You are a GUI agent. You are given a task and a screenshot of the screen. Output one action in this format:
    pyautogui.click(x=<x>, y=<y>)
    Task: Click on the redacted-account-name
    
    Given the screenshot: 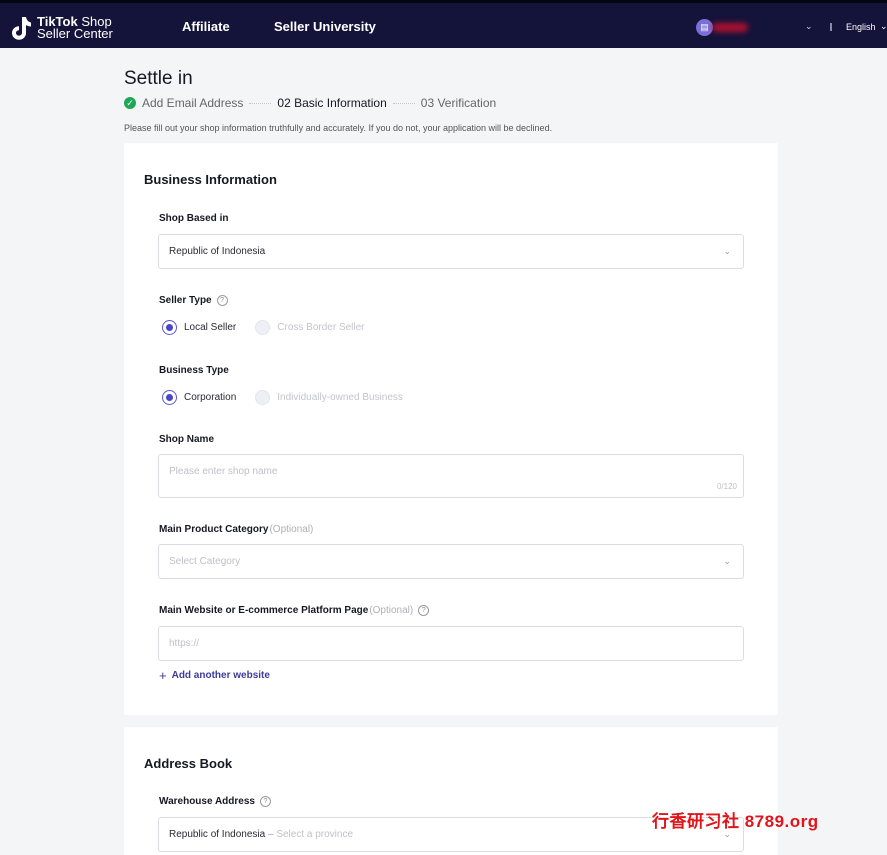 What is the action you would take?
    pyautogui.click(x=730, y=27)
    